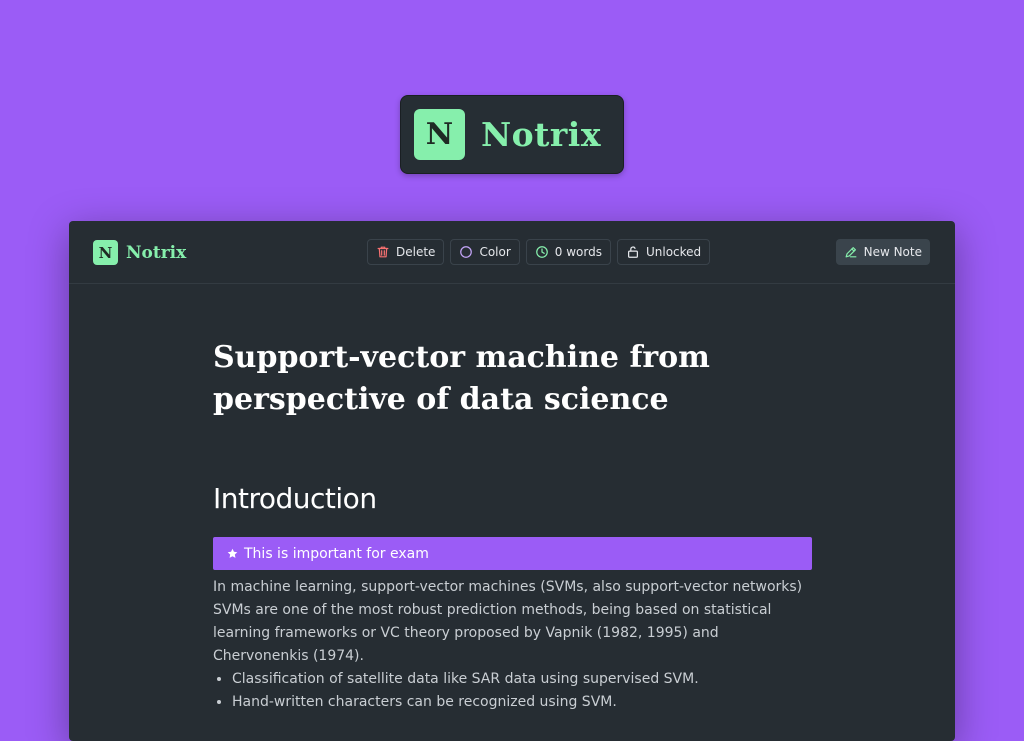  I want to click on brand-logo-text: Notrix, so click(156, 252).